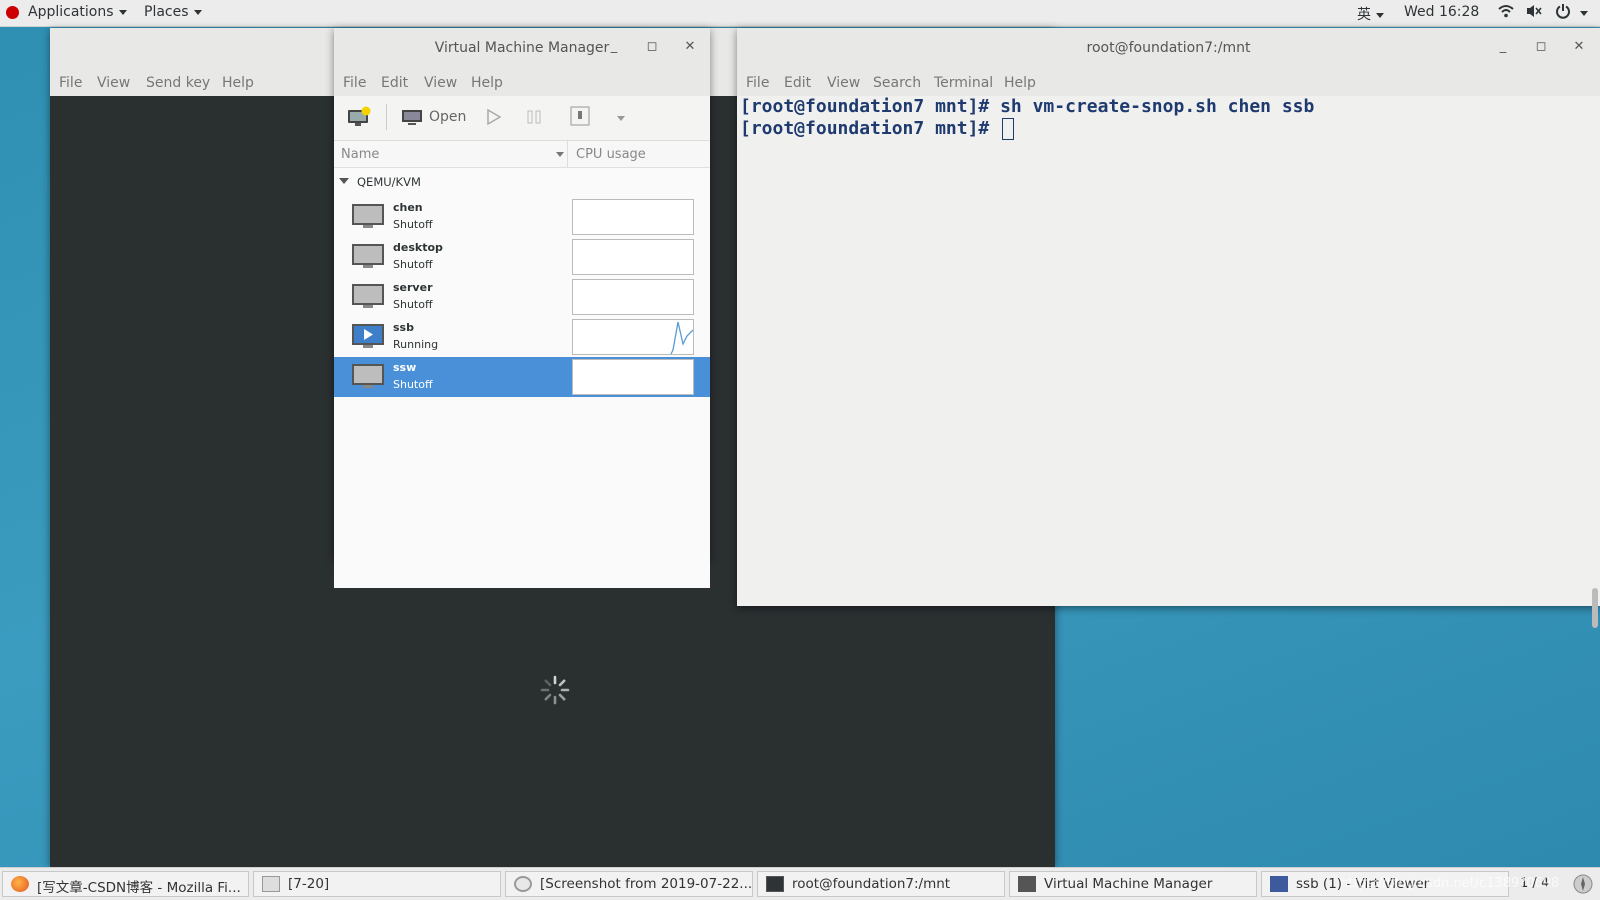 This screenshot has width=1600, height=900. What do you see at coordinates (448, 117) in the screenshot?
I see `open-label: Open` at bounding box center [448, 117].